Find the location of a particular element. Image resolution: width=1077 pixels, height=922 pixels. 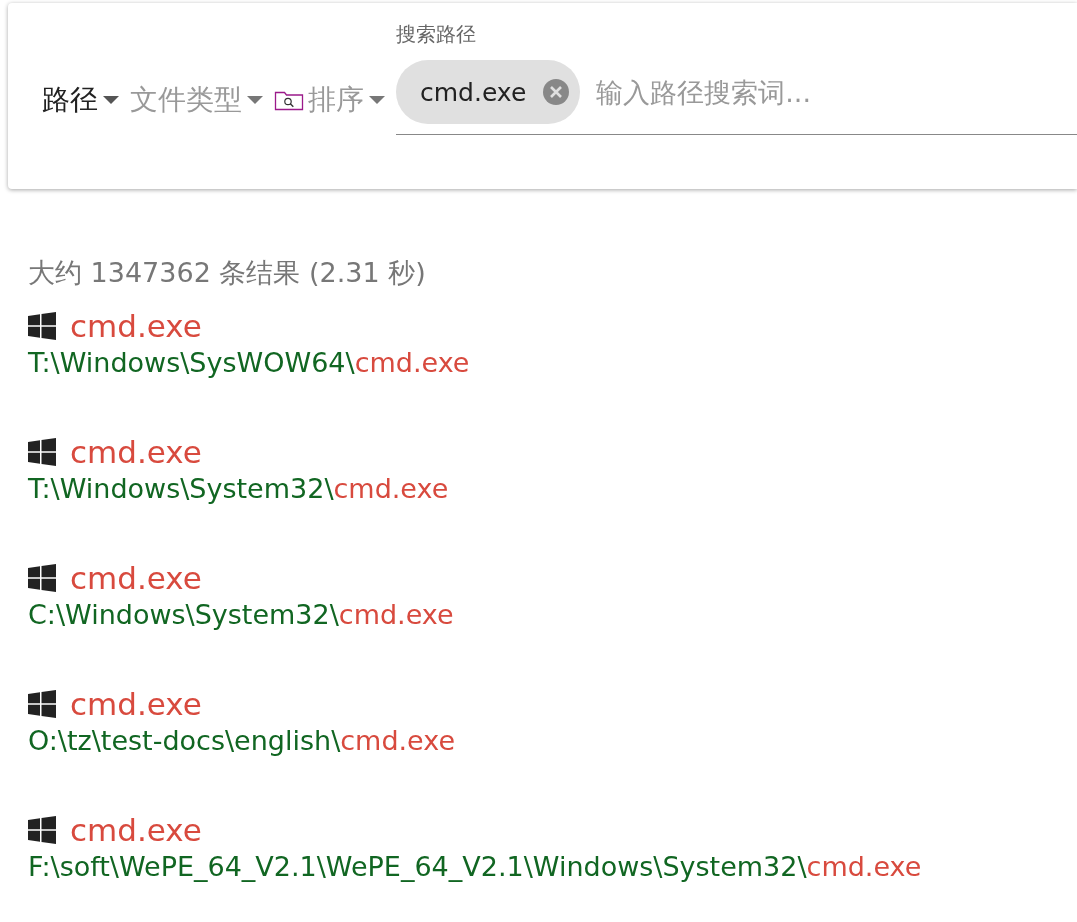

file-path: C:\Windows\System32\cmd.exe is located at coordinates (241, 615).